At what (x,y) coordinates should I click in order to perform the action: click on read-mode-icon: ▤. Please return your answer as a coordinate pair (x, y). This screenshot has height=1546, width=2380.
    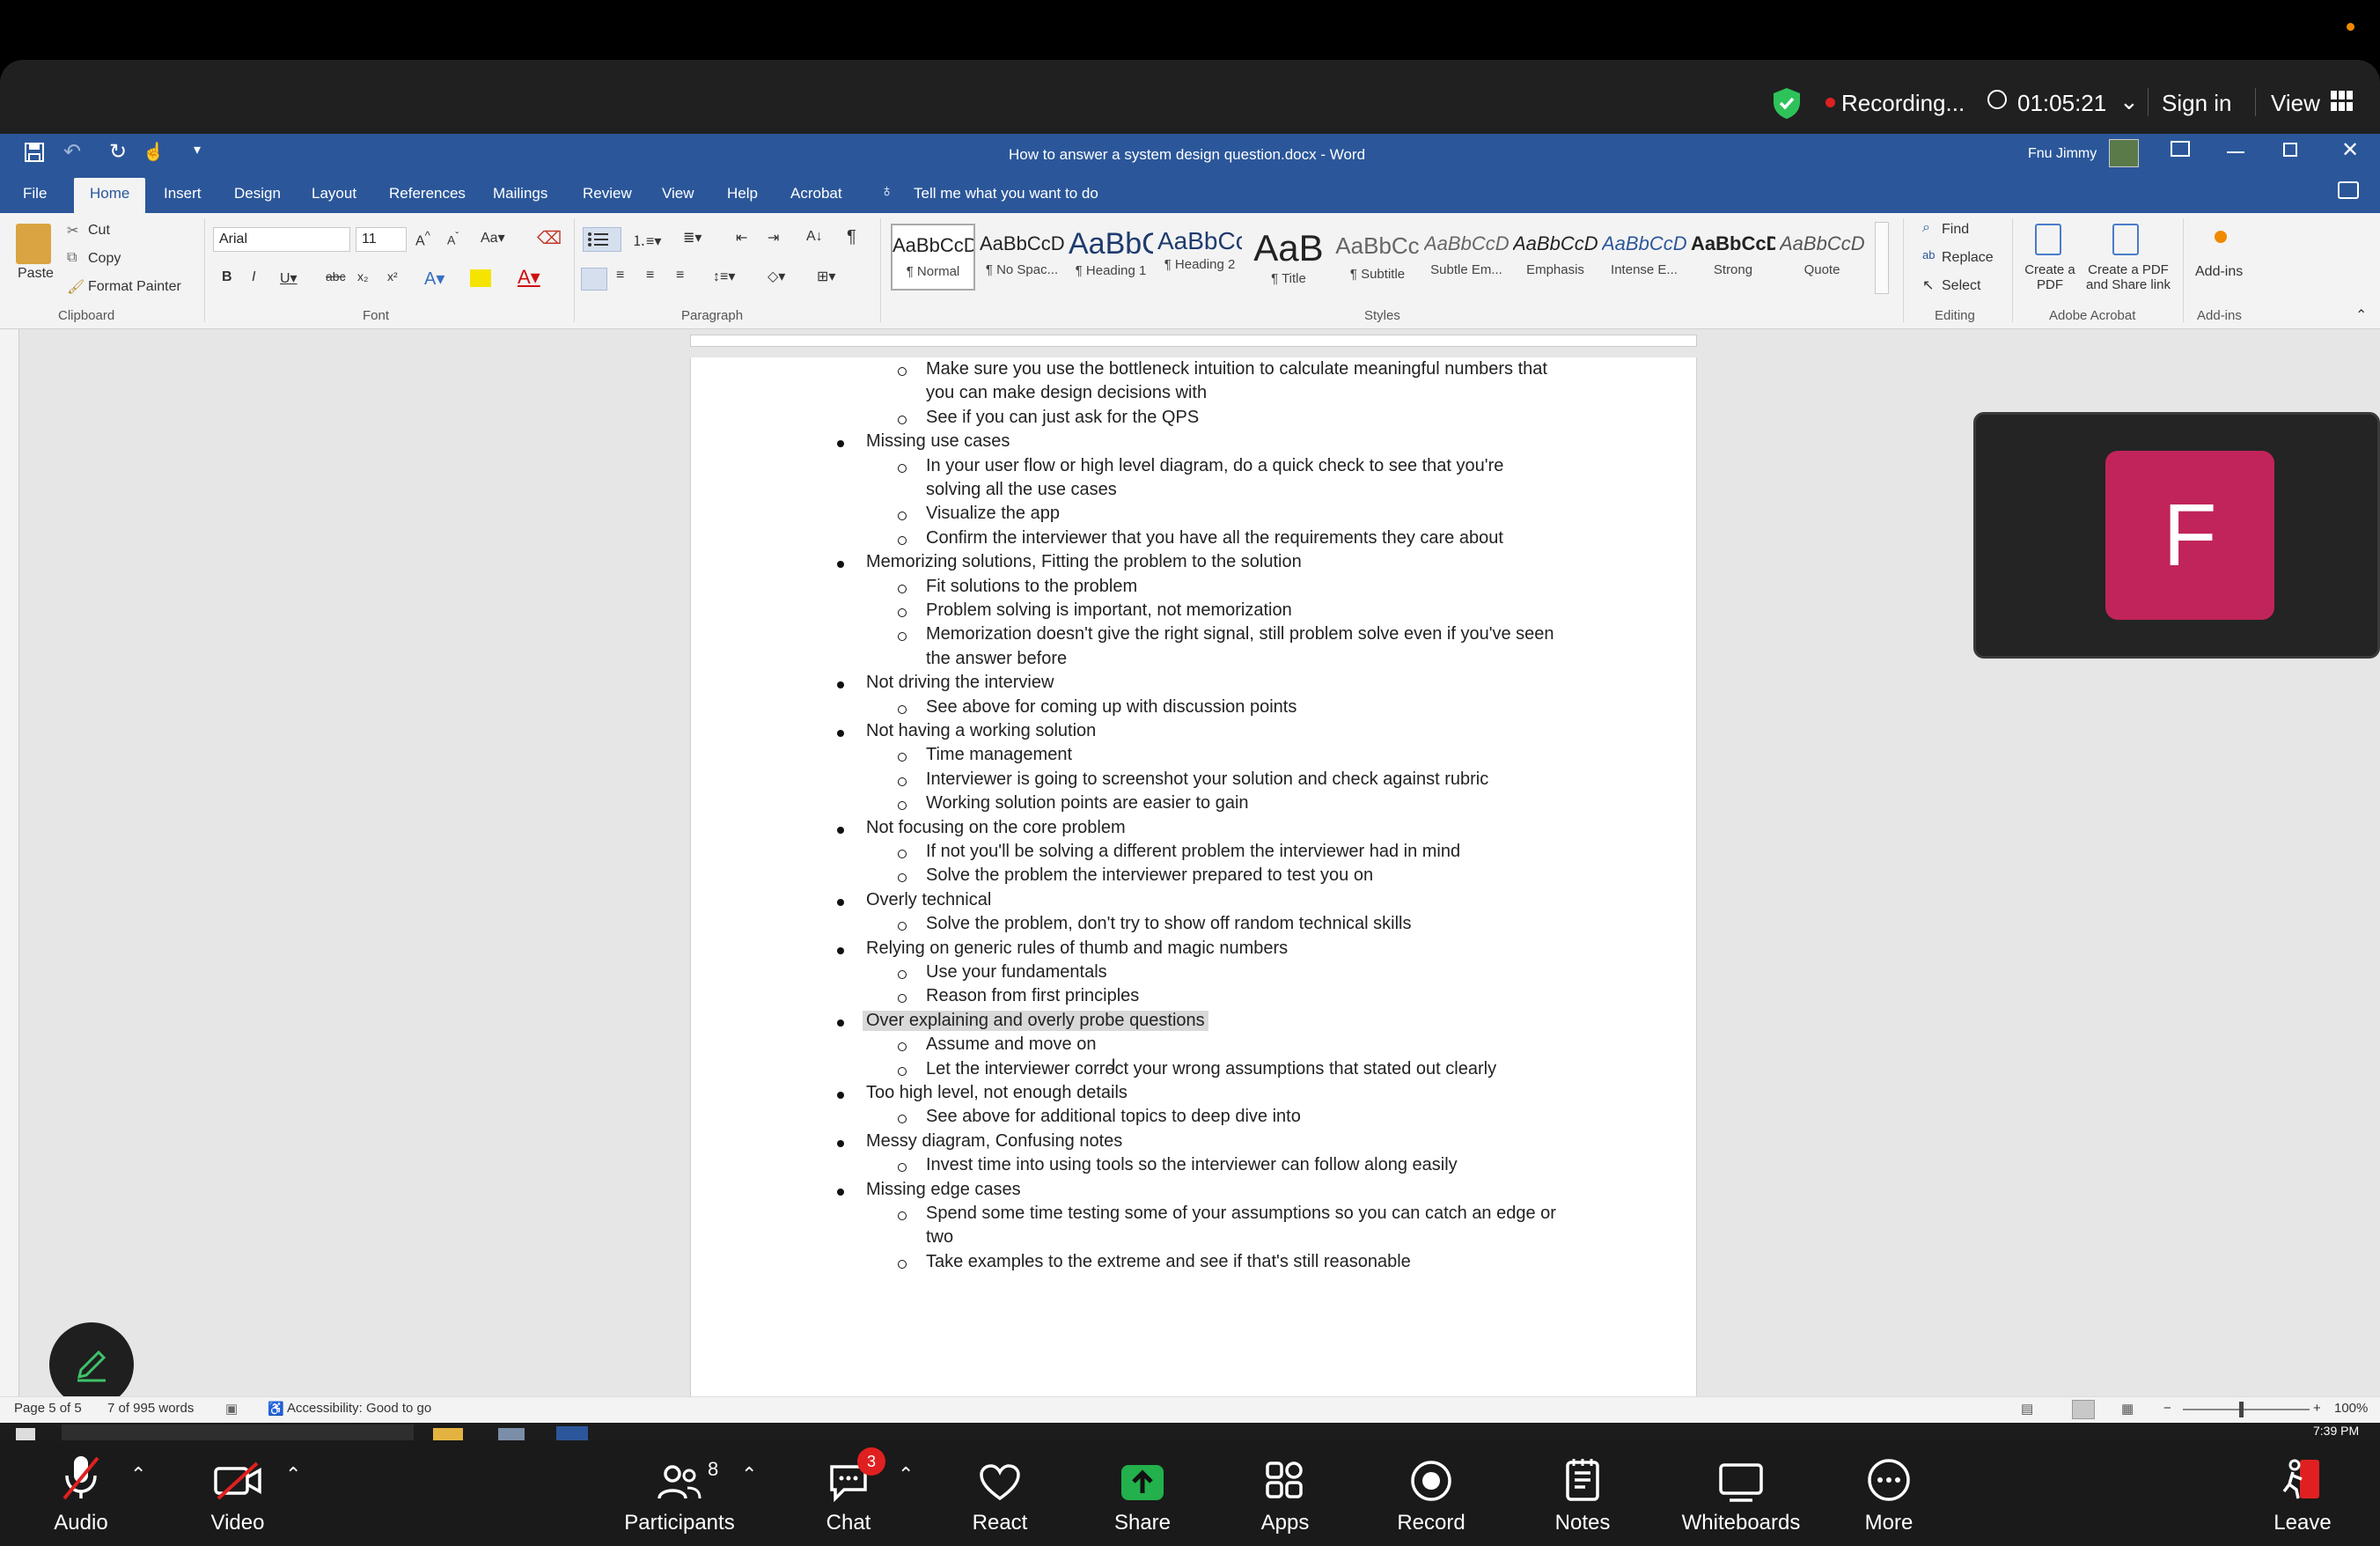
    Looking at the image, I should click on (2027, 1409).